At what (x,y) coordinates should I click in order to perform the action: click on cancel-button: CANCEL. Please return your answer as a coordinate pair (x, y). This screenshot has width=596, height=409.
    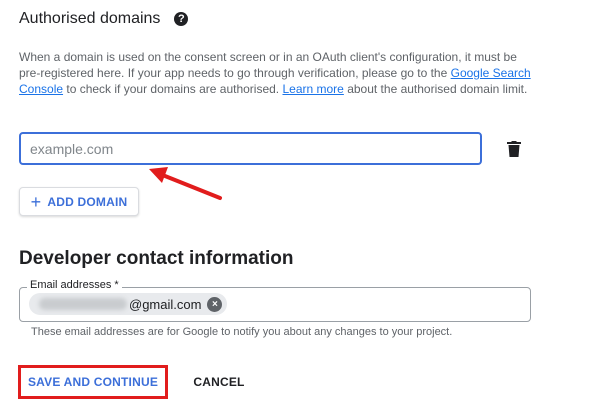
    Looking at the image, I should click on (219, 382).